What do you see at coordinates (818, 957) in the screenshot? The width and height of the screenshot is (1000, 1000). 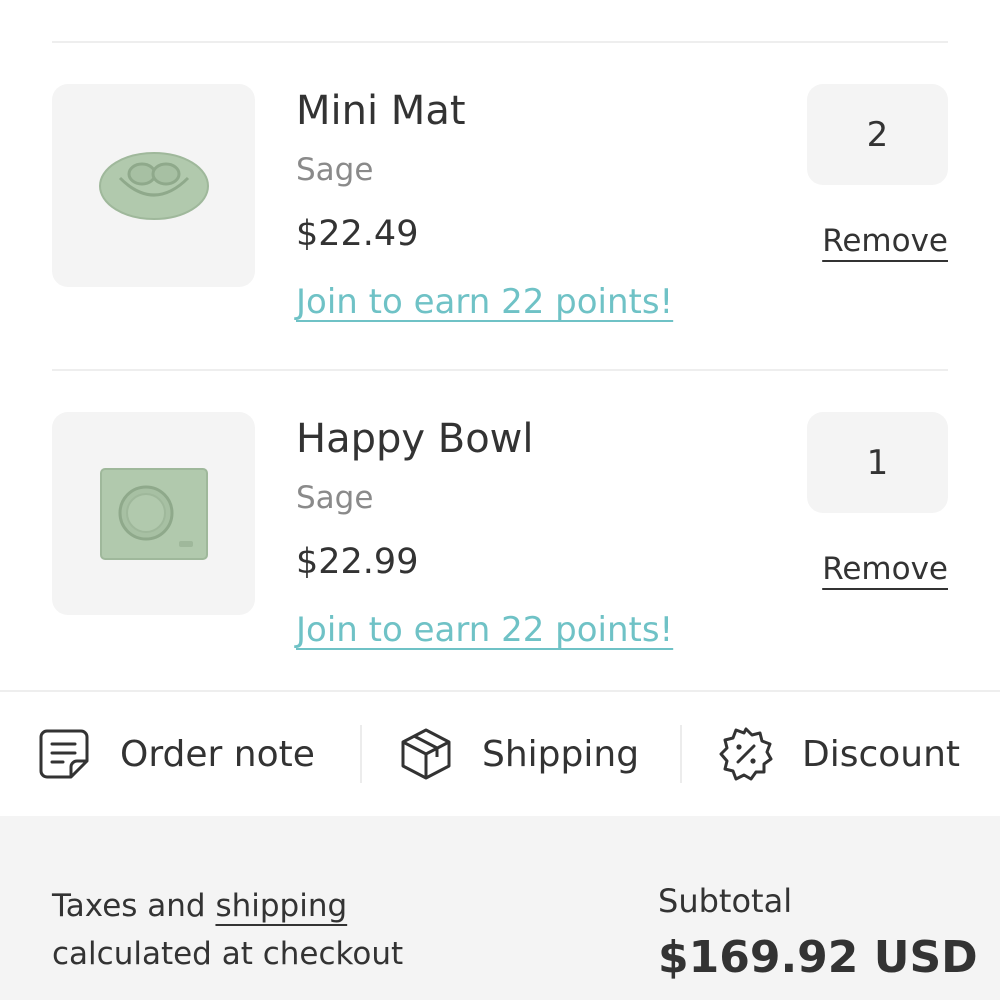 I see `subtotal-value: $169.92 USD` at bounding box center [818, 957].